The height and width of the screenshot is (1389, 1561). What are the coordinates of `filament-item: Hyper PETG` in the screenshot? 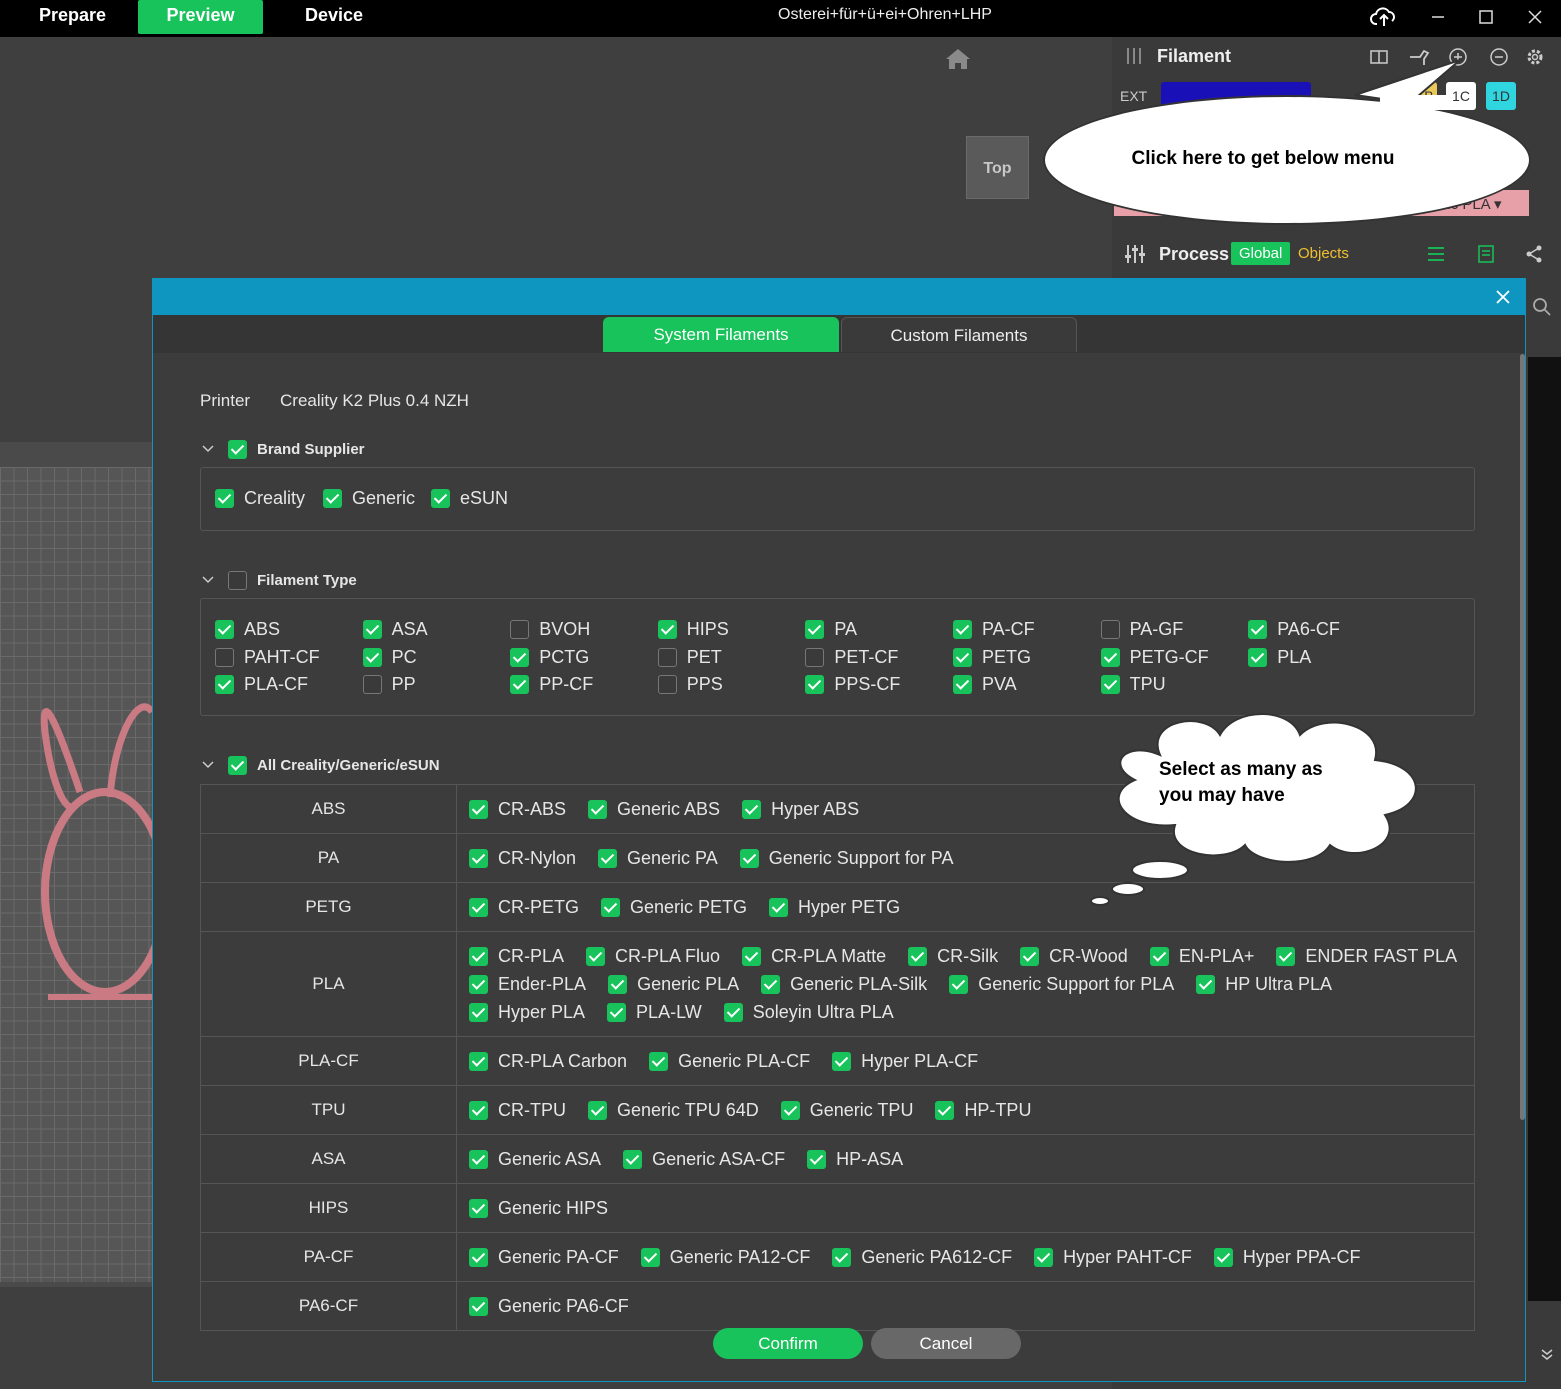 It's located at (834, 907).